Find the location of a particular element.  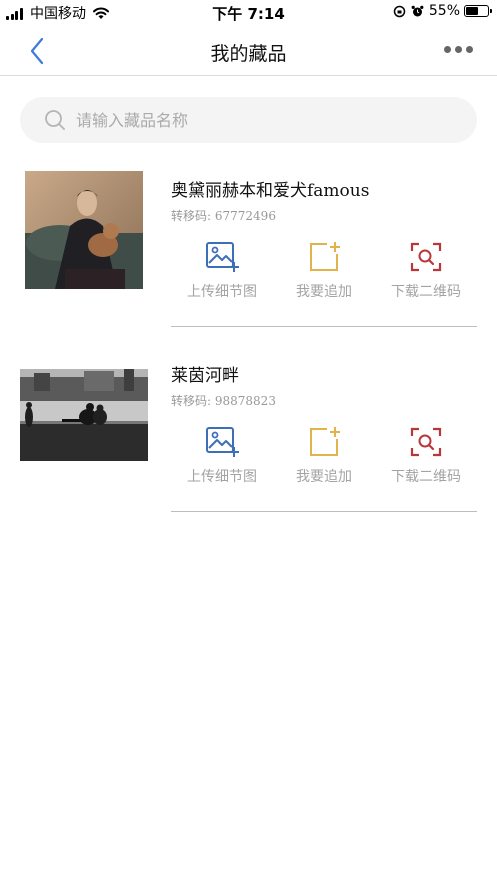

alarm-icon is located at coordinates (417, 10).